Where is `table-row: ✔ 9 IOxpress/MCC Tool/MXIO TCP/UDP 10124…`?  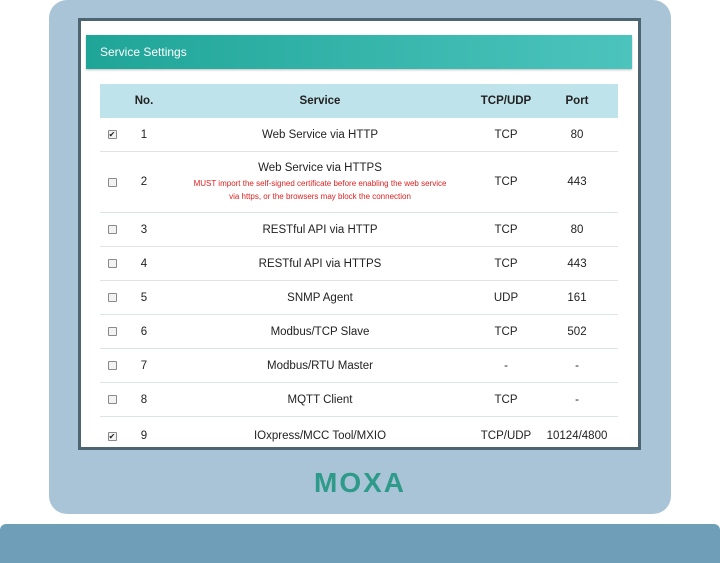 table-row: ✔ 9 IOxpress/MCC Tool/MXIO TCP/UDP 10124… is located at coordinates (359, 432).